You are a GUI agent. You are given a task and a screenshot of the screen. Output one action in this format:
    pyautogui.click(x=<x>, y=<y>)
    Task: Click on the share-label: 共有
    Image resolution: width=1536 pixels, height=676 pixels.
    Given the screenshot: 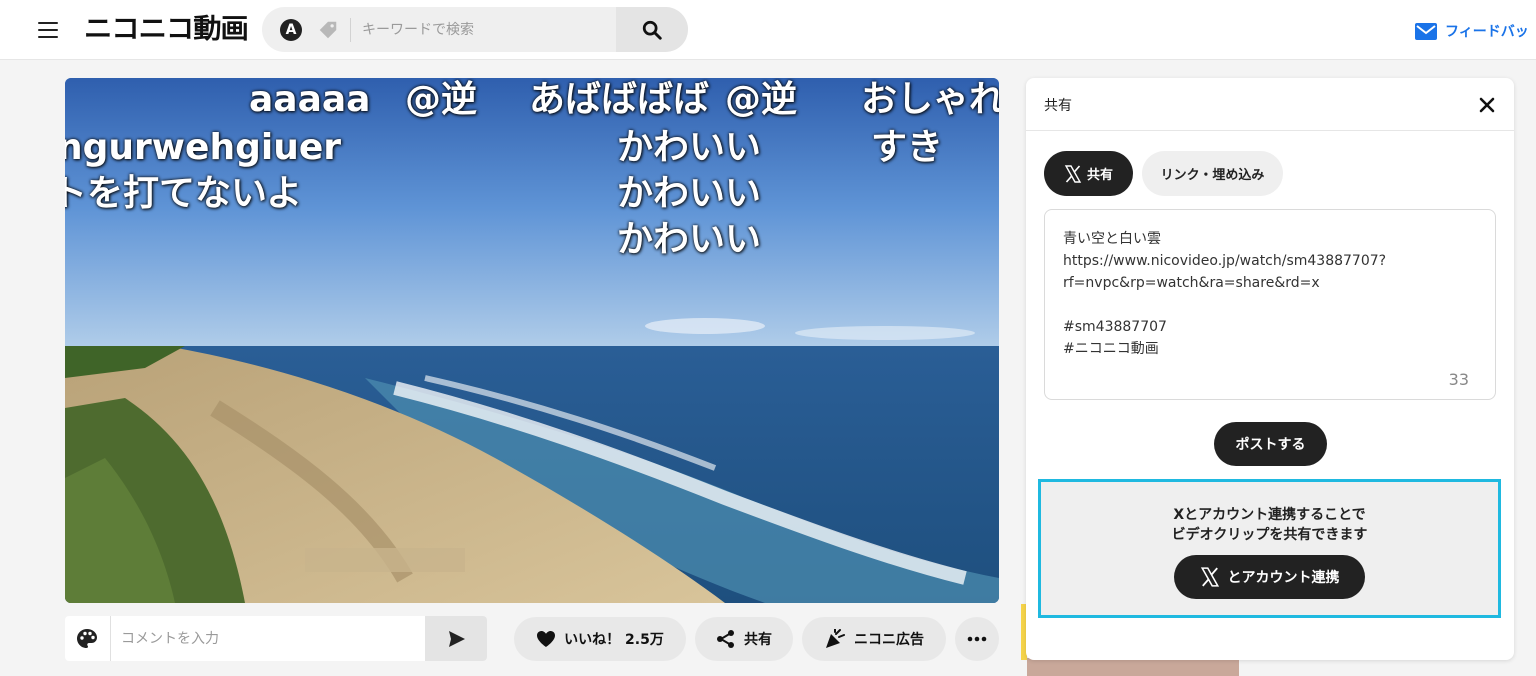 What is the action you would take?
    pyautogui.click(x=758, y=640)
    